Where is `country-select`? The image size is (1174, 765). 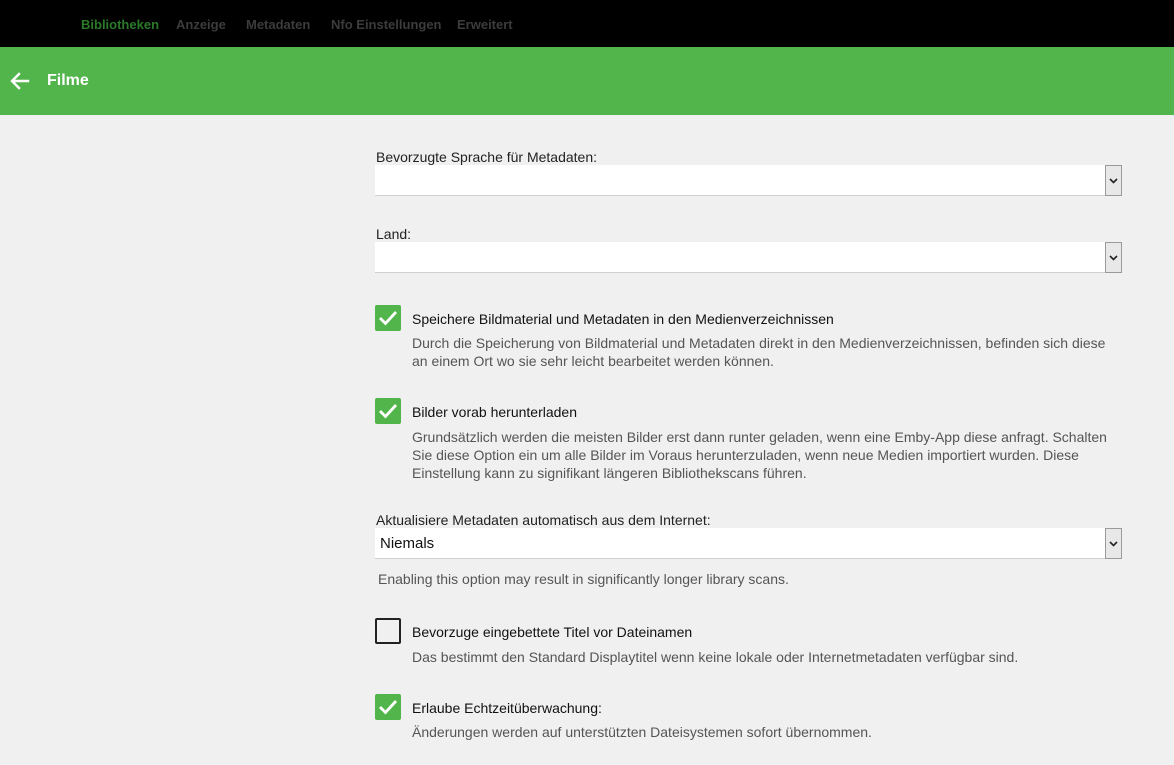 country-select is located at coordinates (748, 257).